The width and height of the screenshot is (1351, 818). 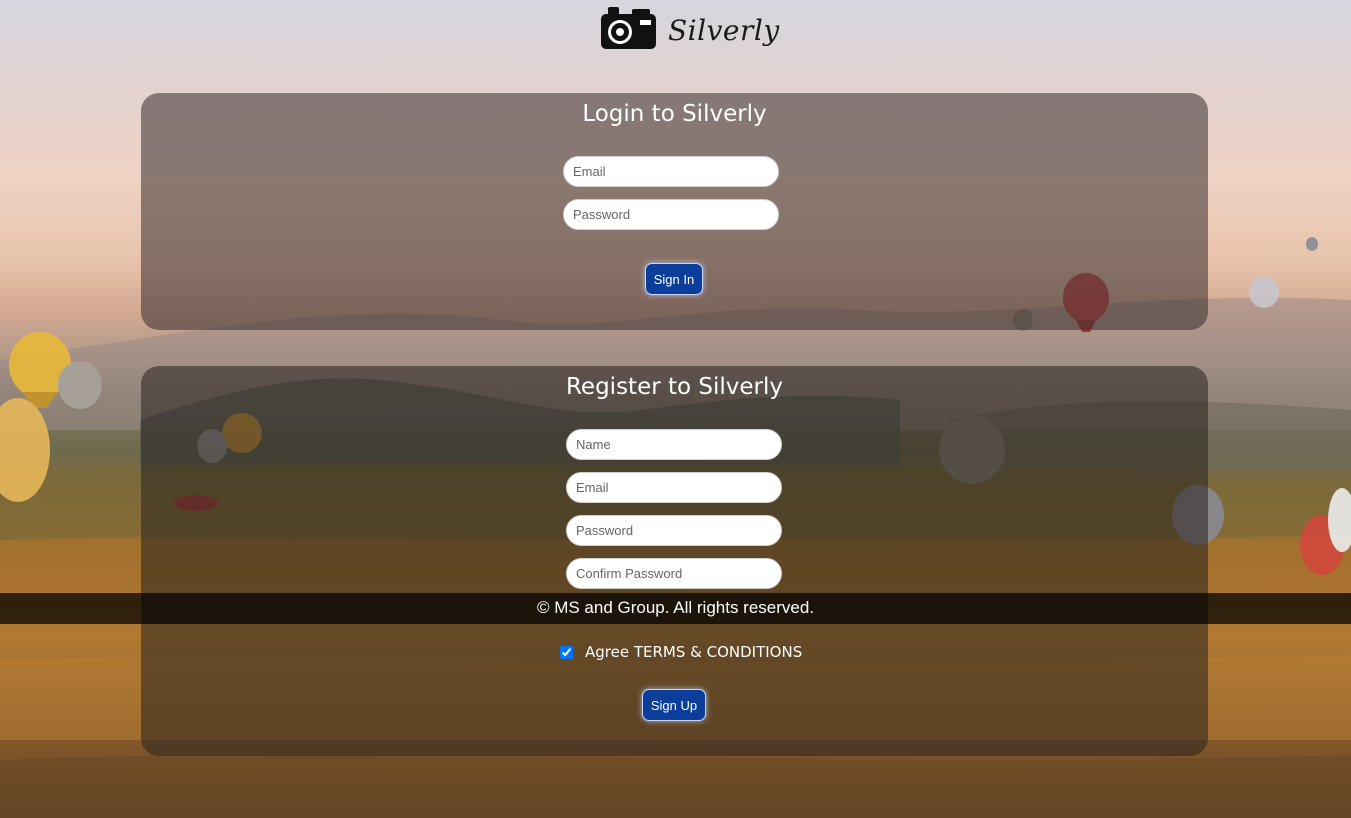 What do you see at coordinates (674, 387) in the screenshot?
I see `register-title: Register to Silverly` at bounding box center [674, 387].